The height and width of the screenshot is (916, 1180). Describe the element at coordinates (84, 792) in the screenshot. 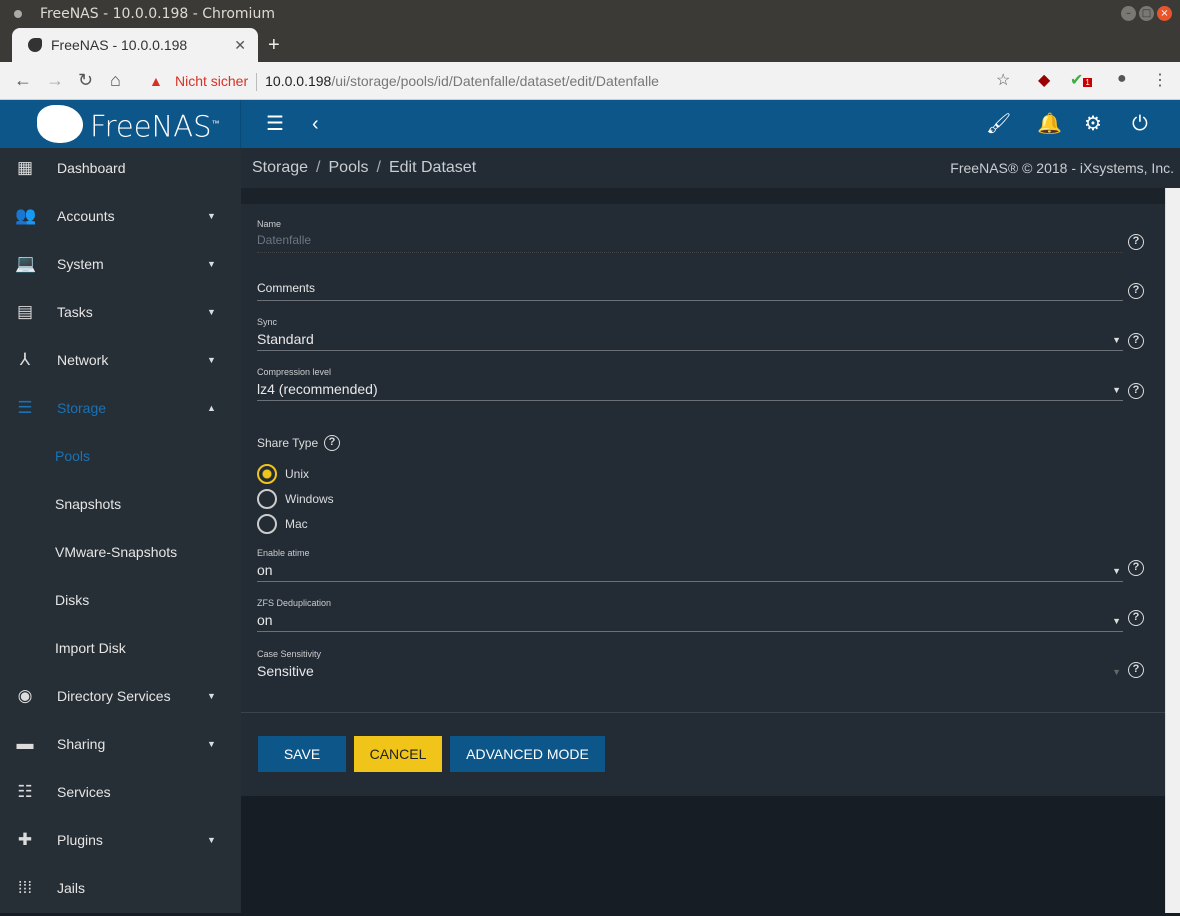

I see `sidebar-label: Services` at that location.